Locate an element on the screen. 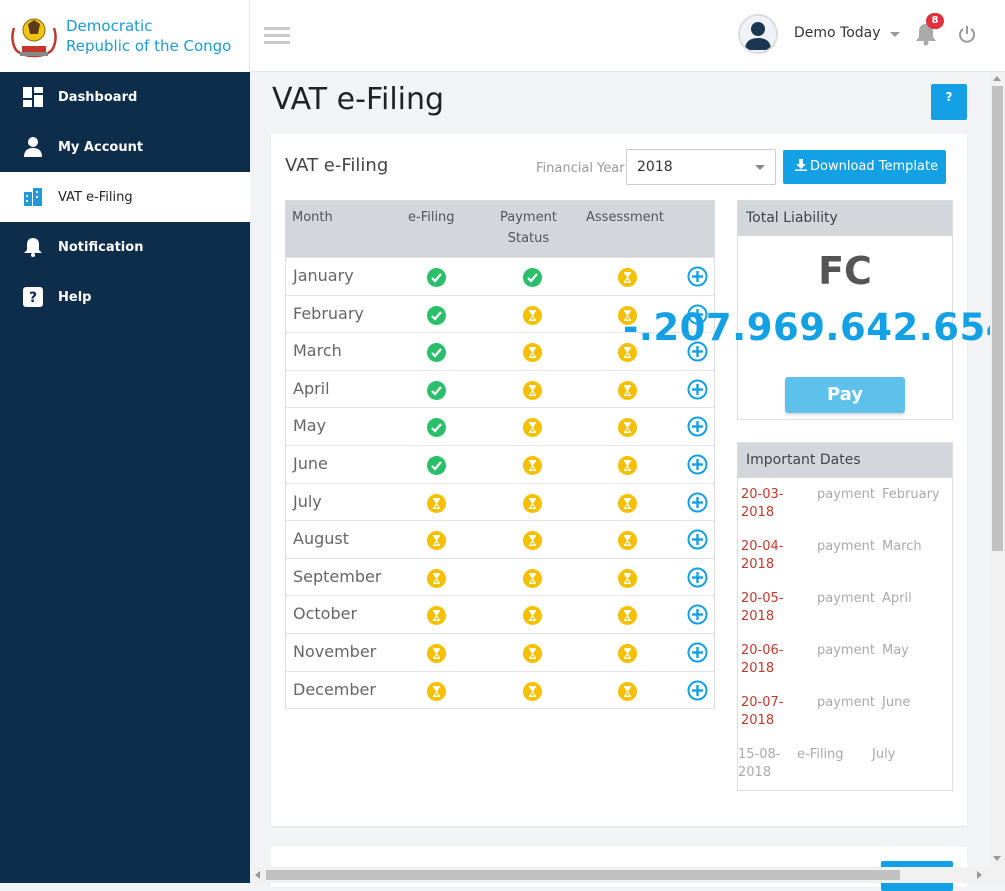 The height and width of the screenshot is (891, 1005). download-template-button: Download Template is located at coordinates (864, 167).